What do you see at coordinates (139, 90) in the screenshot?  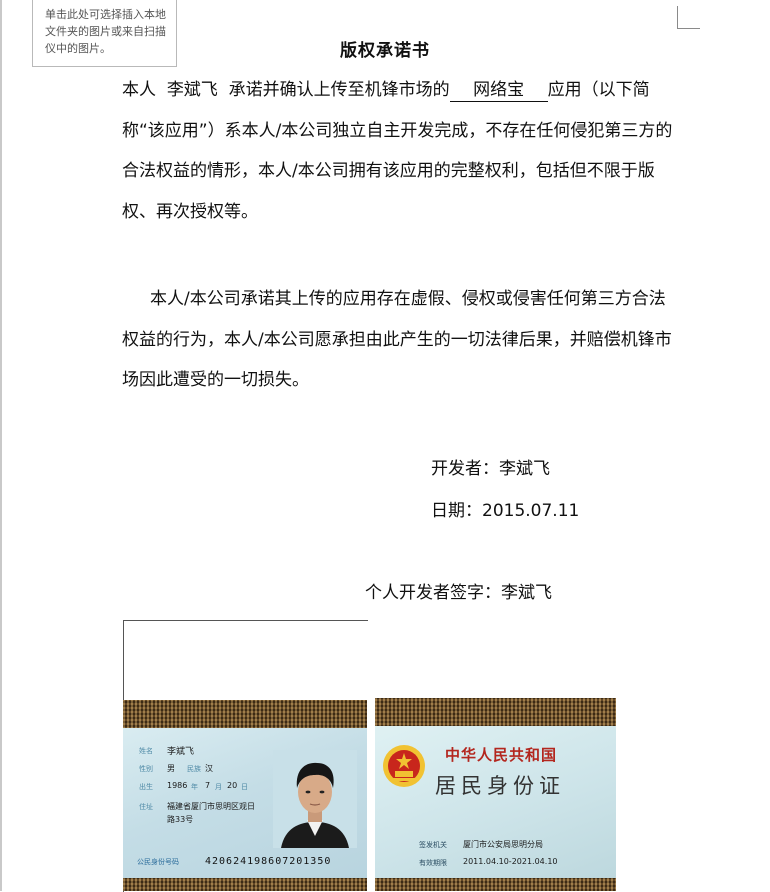 I see `para1-prefix: 本人` at bounding box center [139, 90].